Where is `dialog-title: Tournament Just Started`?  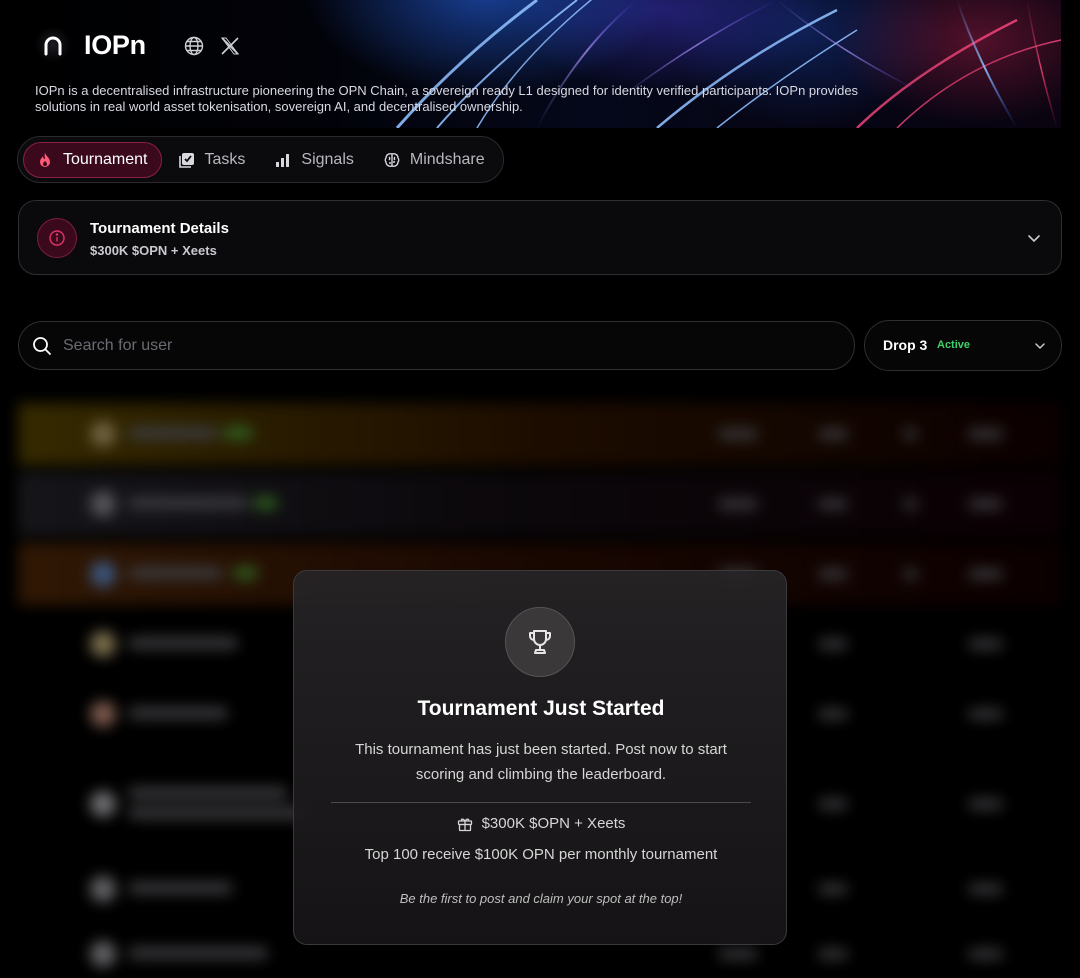 dialog-title: Tournament Just Started is located at coordinates (541, 708).